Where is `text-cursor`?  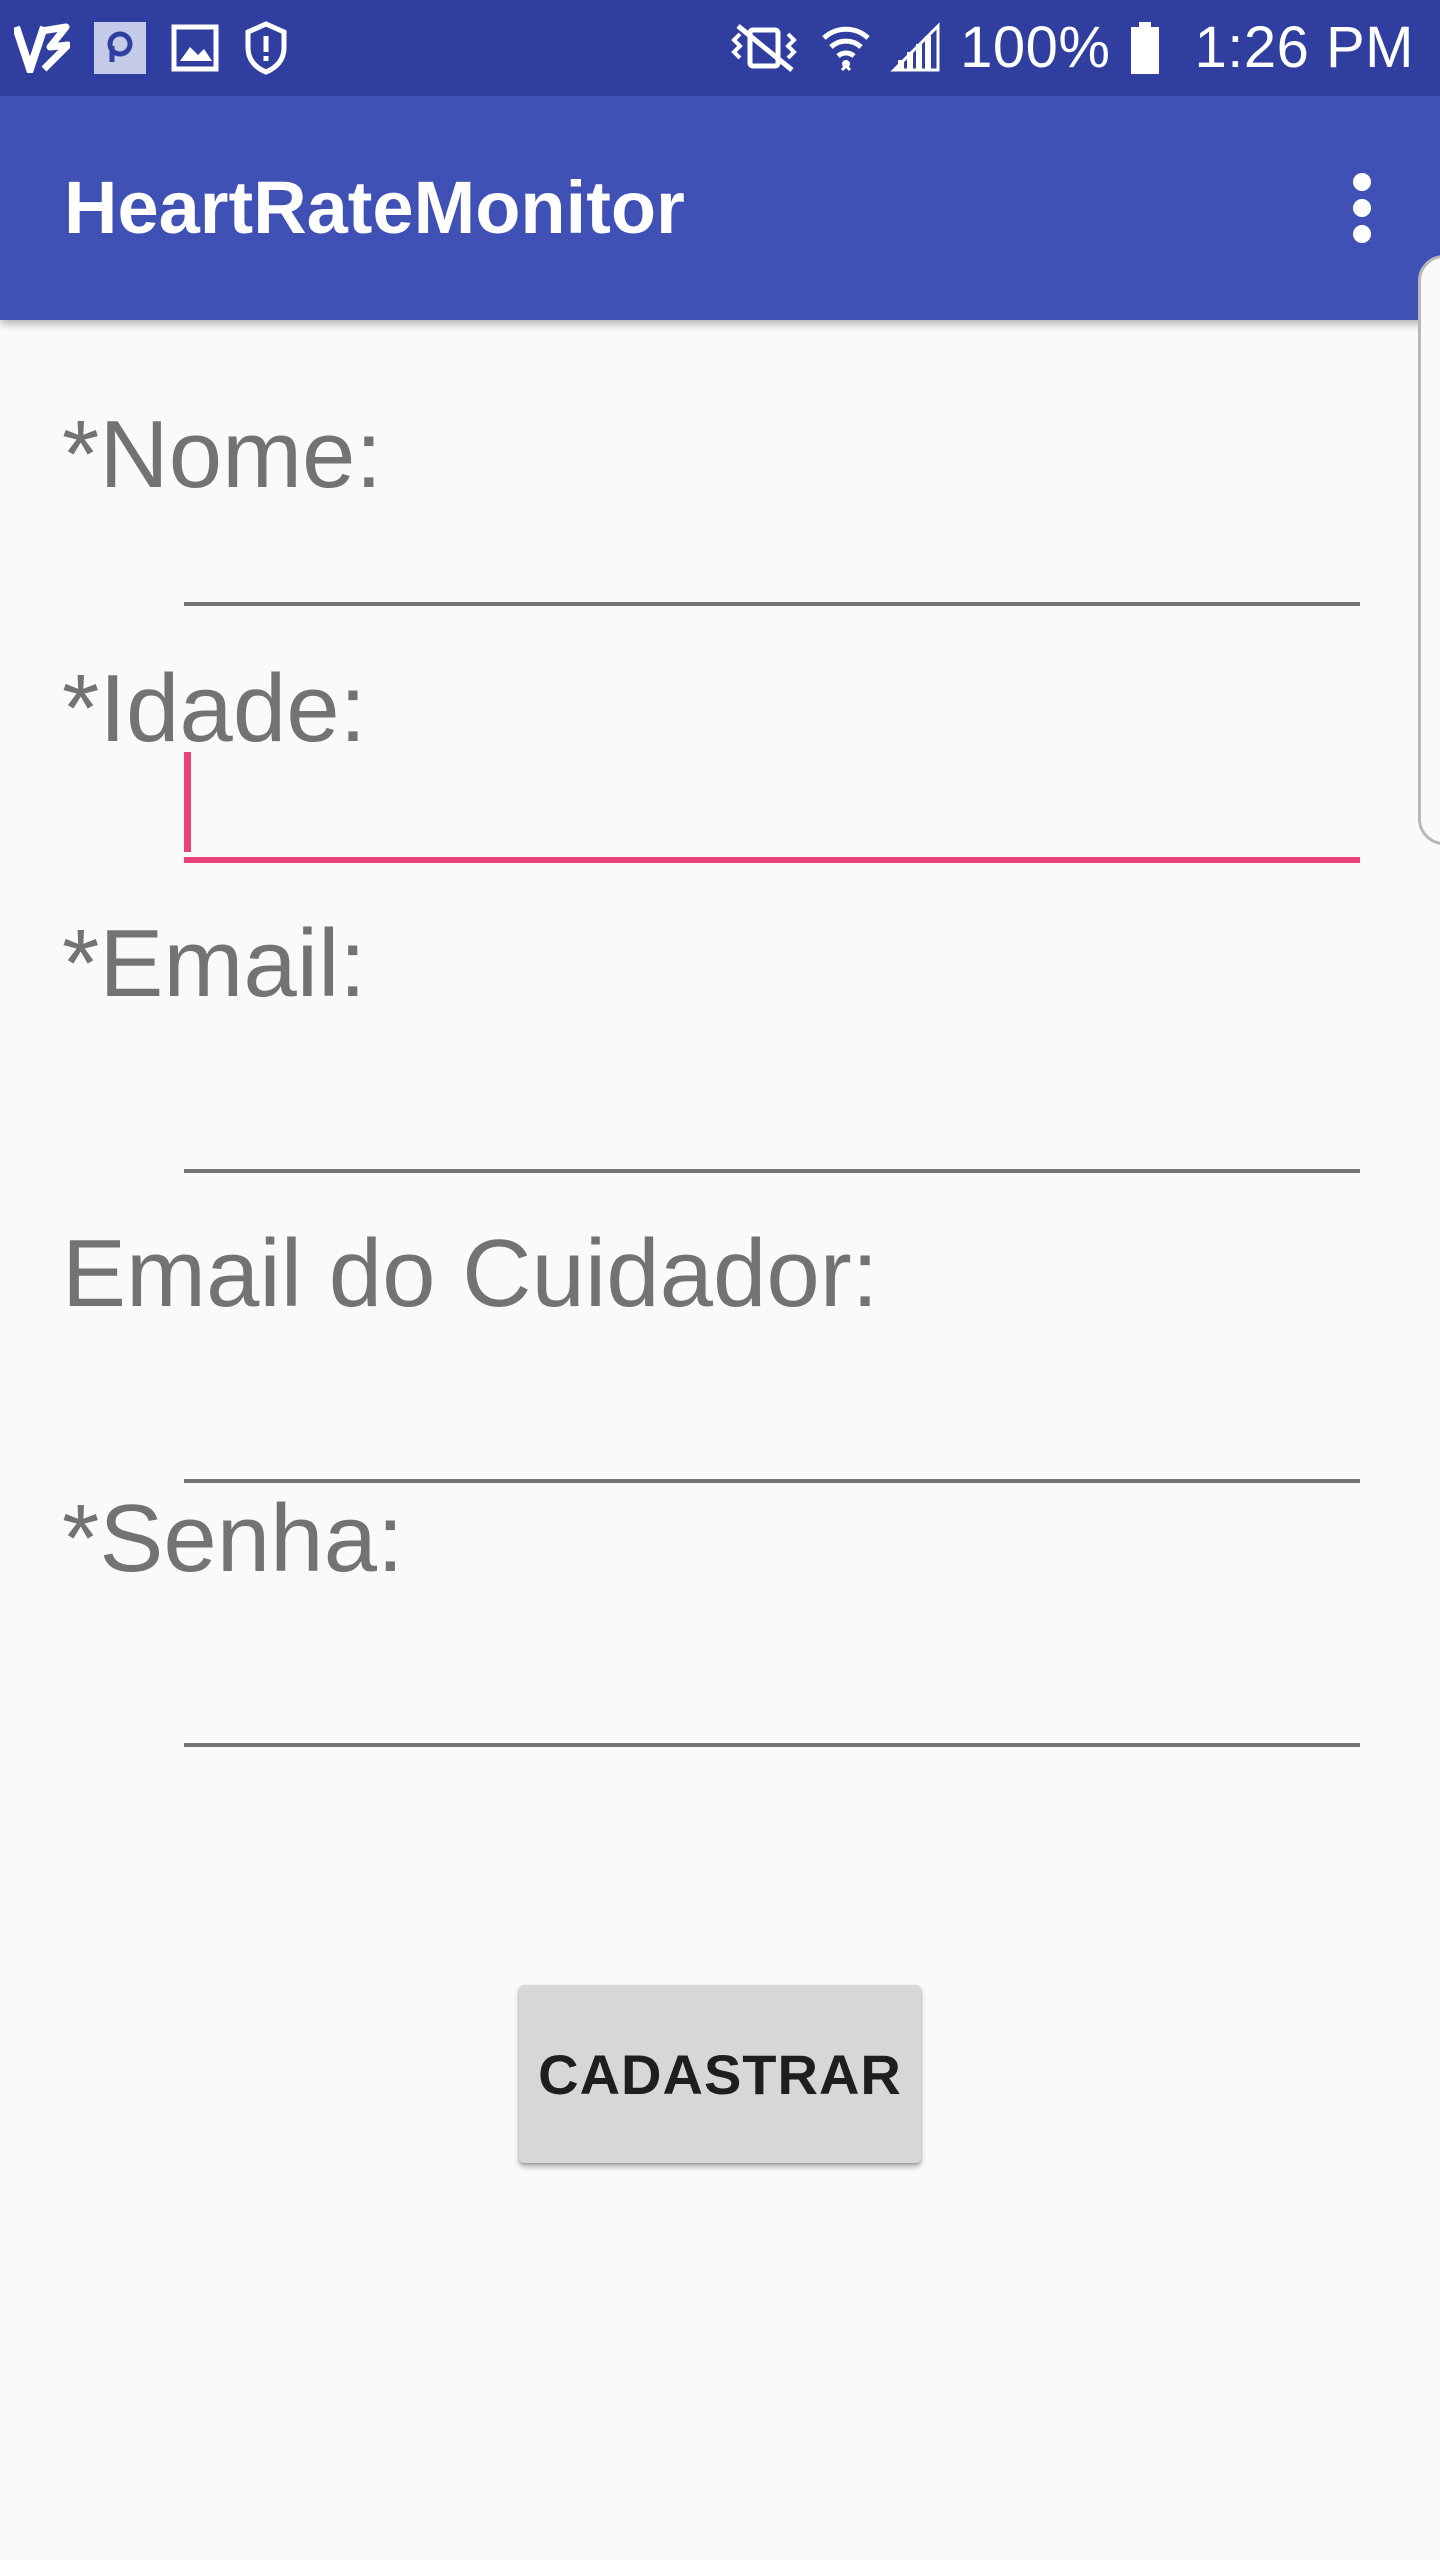 text-cursor is located at coordinates (187, 802).